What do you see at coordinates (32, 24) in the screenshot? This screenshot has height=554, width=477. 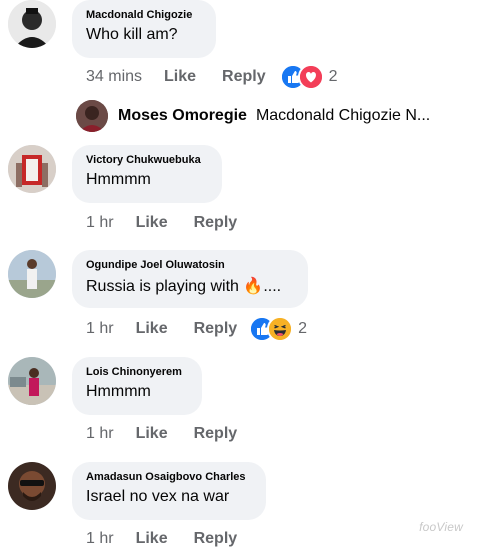 I see `avatar-macdonald-chigozie` at bounding box center [32, 24].